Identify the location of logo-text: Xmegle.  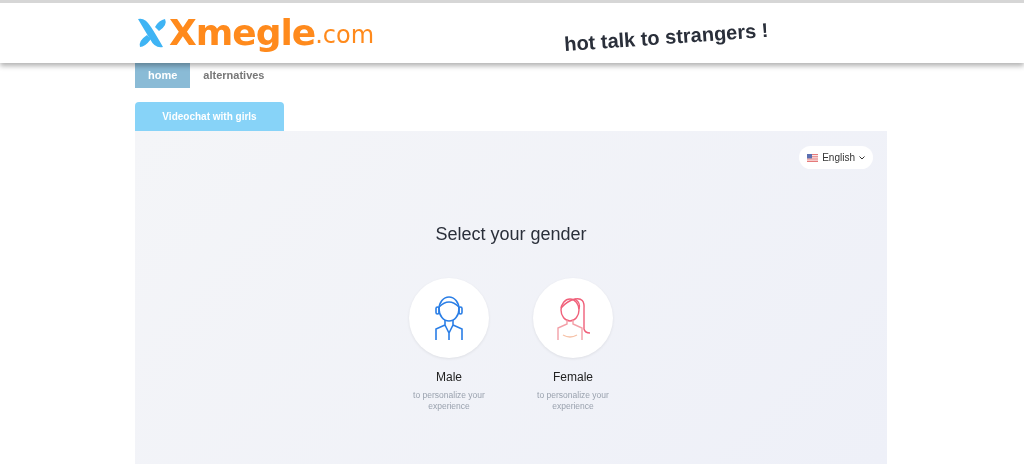
(242, 33).